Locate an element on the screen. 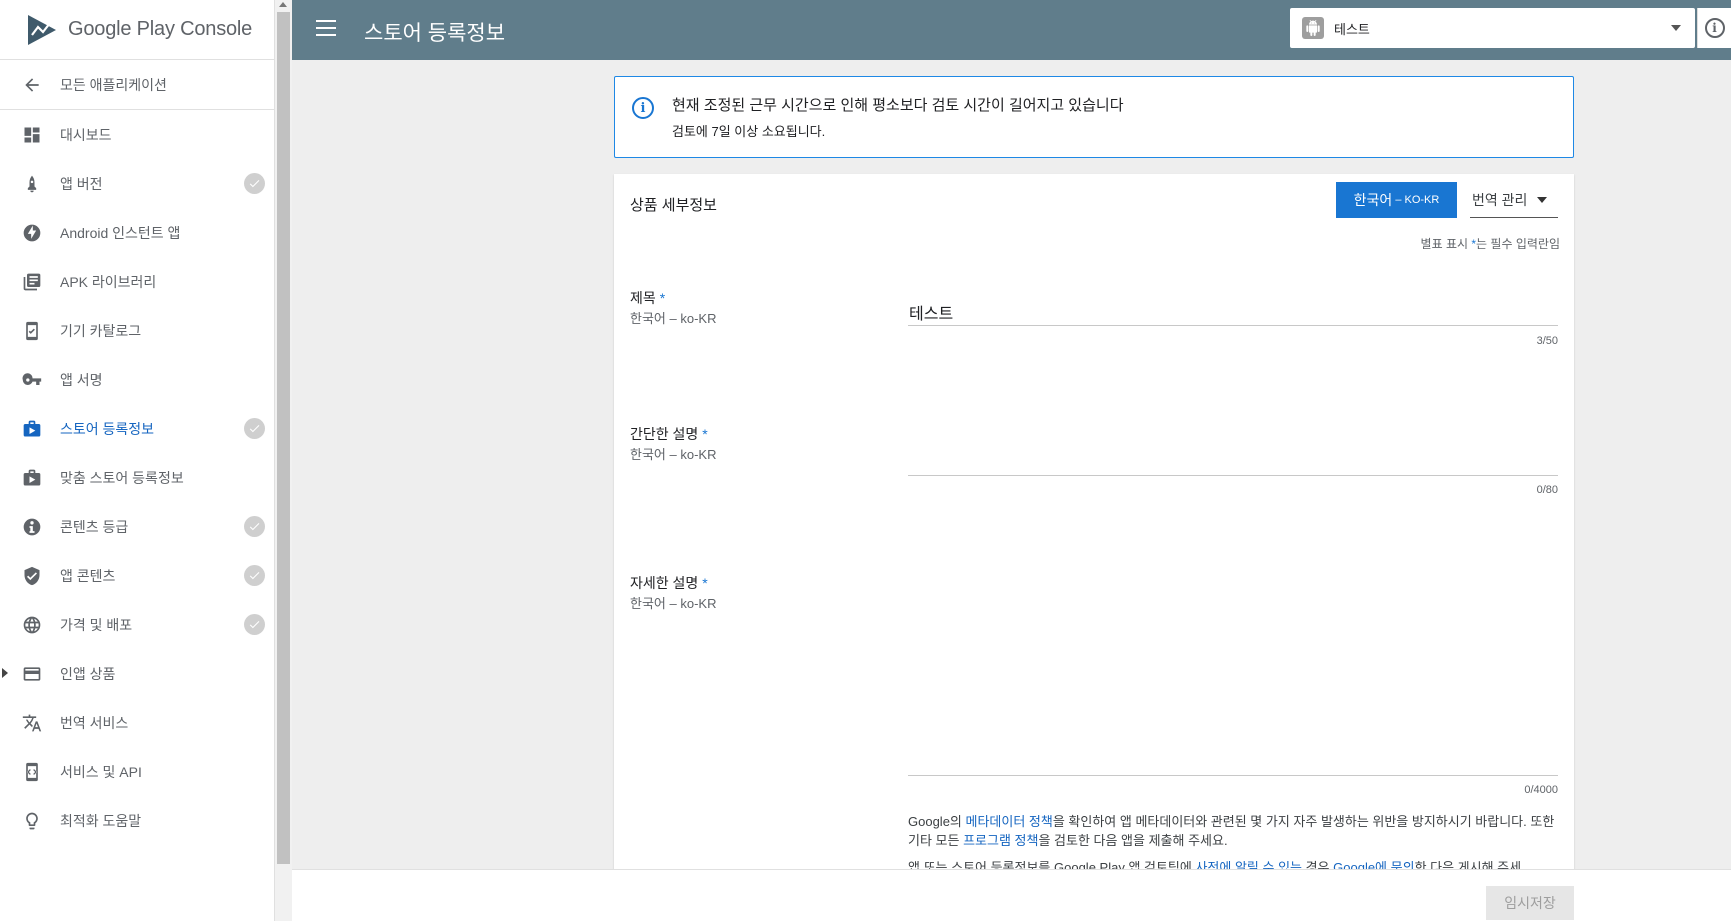 The width and height of the screenshot is (1731, 921). title-lang: 한국어 – ko-KR is located at coordinates (673, 318).